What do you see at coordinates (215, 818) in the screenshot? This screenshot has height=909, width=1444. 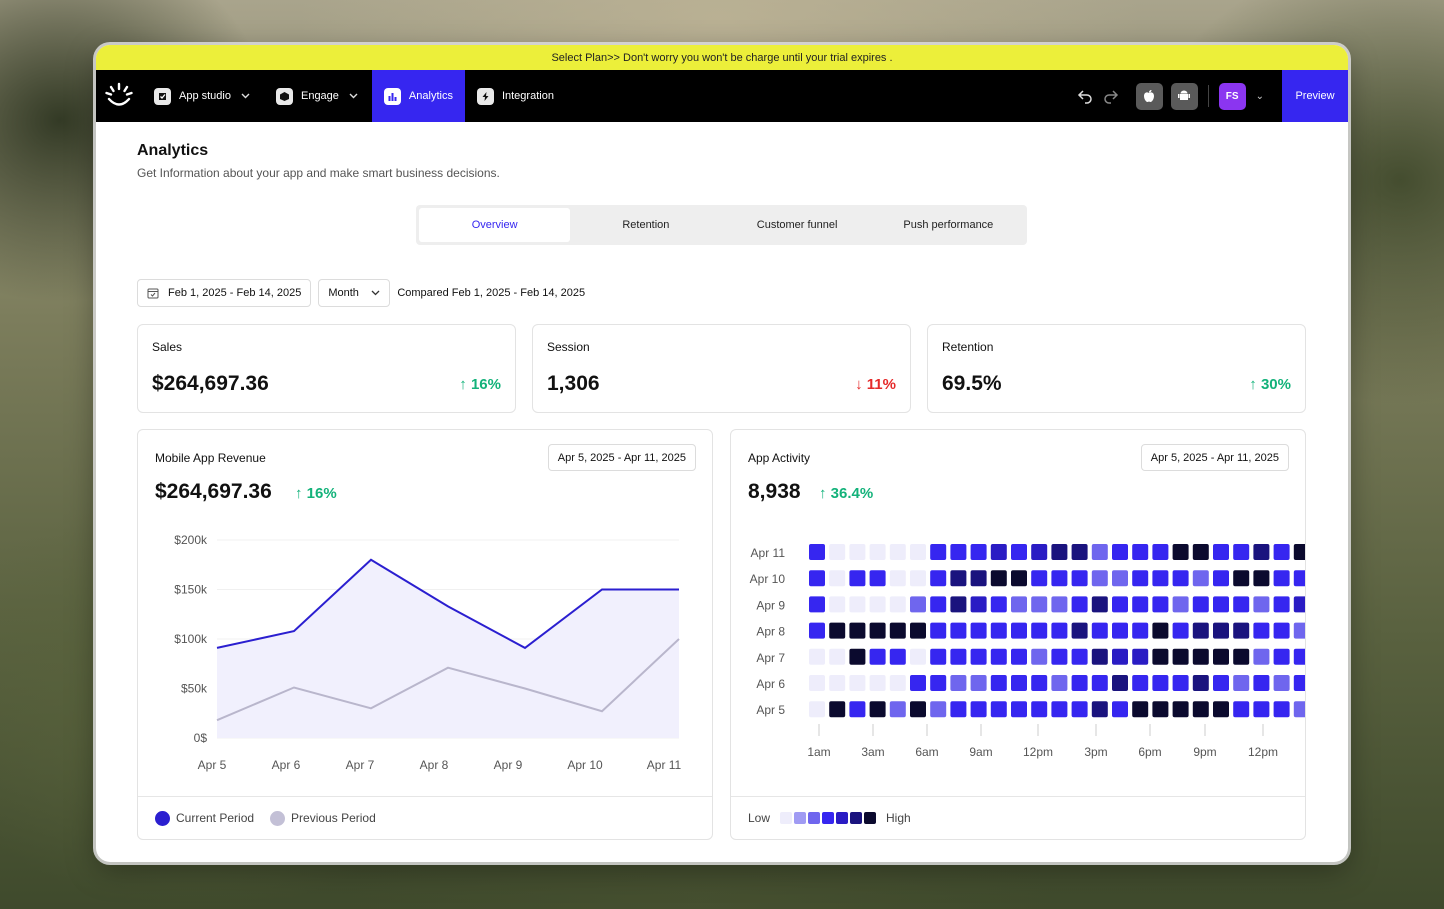 I see `legend-current-label: Current Period` at bounding box center [215, 818].